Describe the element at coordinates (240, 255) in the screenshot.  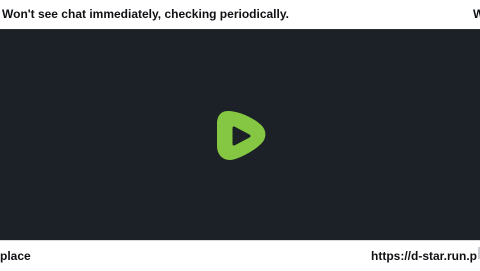
I see `bottom-ticker-banner: place https://d-star.run.p` at that location.